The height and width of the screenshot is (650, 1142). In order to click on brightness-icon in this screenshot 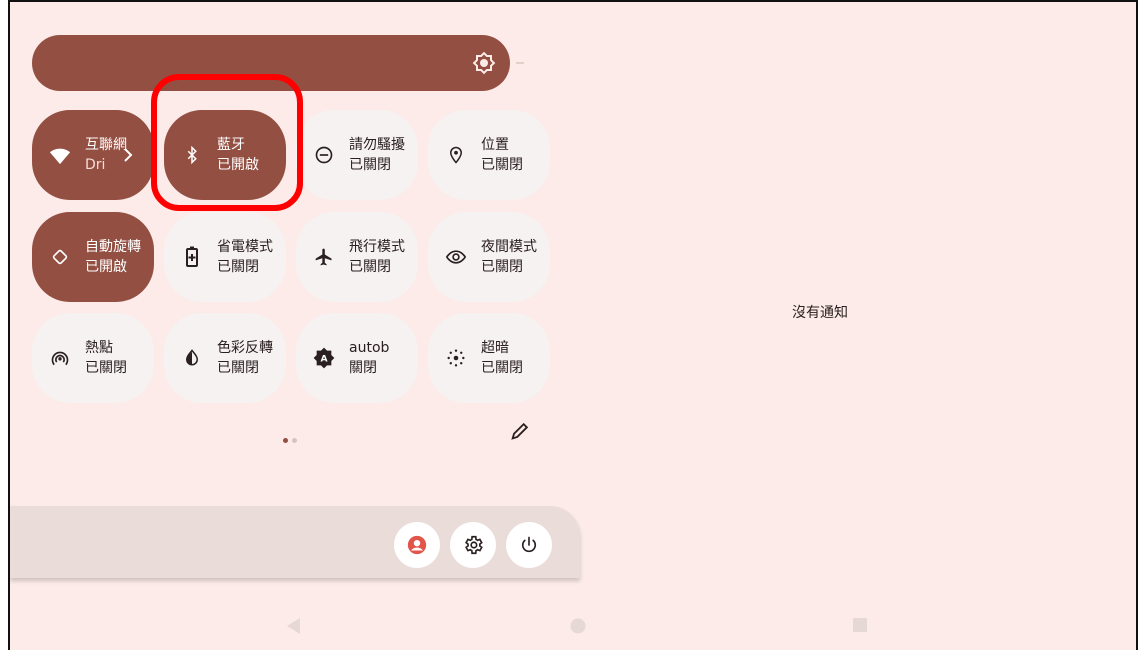, I will do `click(484, 63)`.